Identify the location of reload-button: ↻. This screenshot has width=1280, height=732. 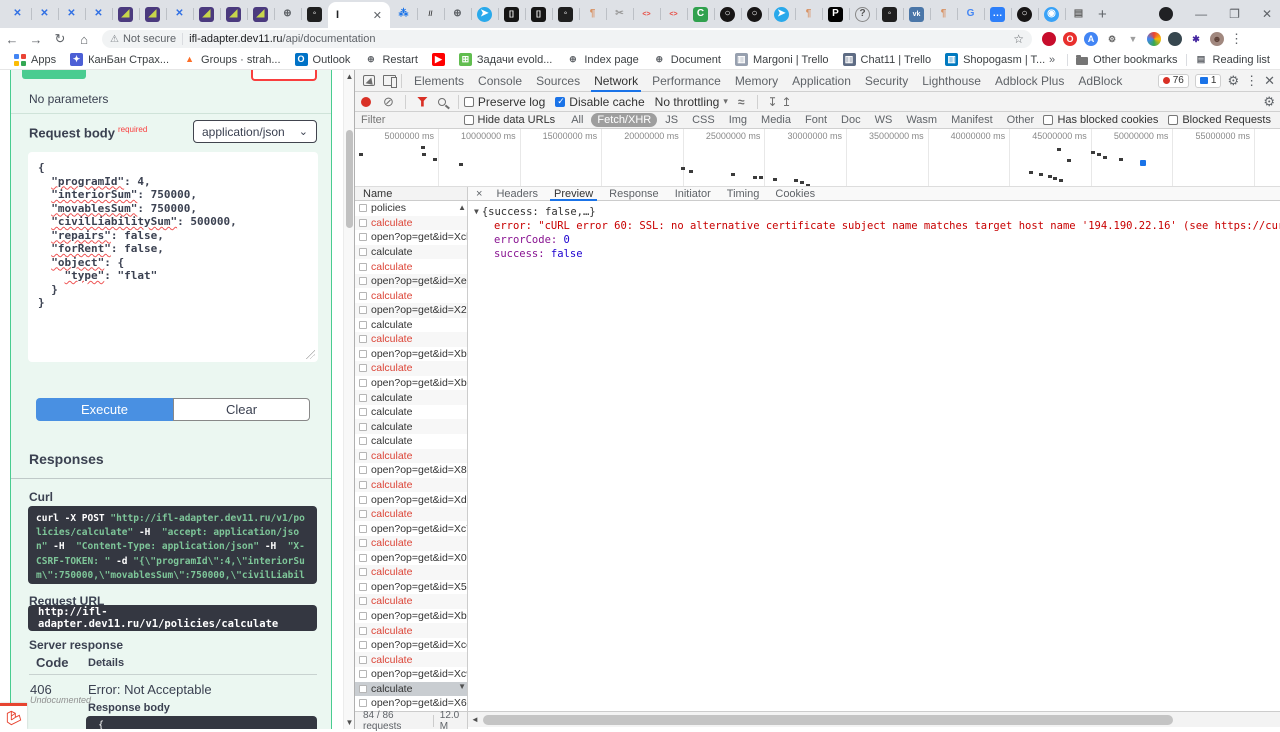
(60, 39).